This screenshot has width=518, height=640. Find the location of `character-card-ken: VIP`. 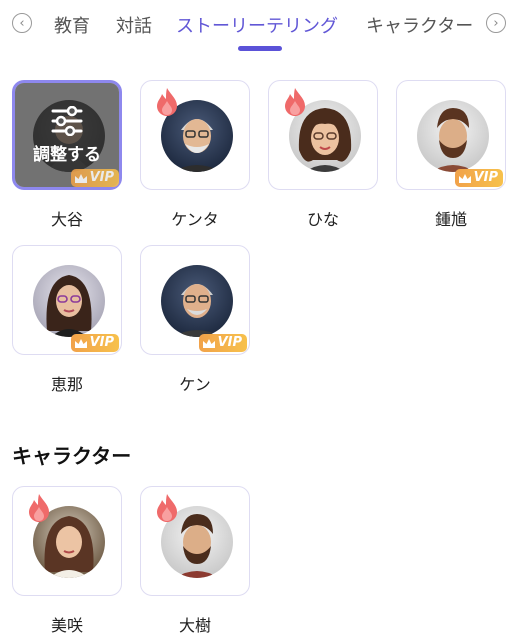

character-card-ken: VIP is located at coordinates (195, 300).